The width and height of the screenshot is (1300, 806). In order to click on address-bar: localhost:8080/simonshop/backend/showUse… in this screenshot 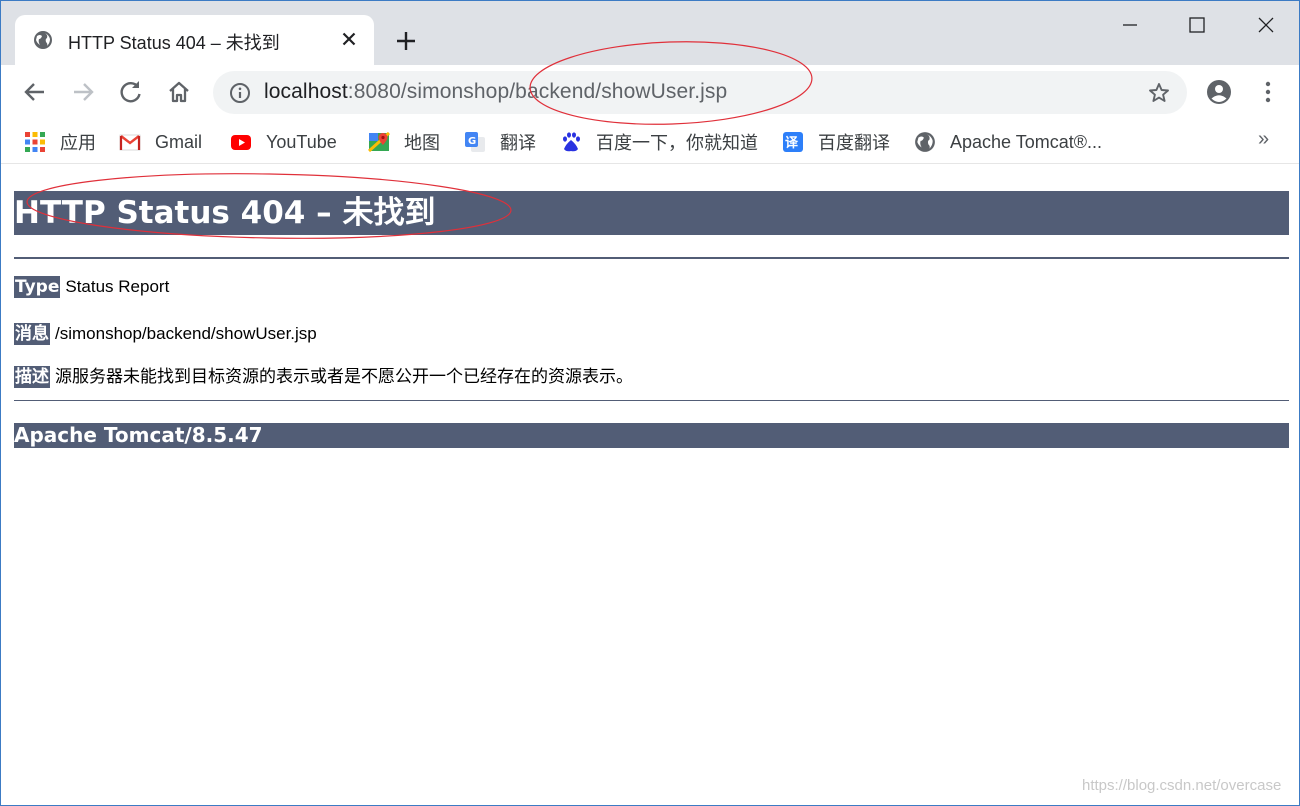, I will do `click(700, 92)`.